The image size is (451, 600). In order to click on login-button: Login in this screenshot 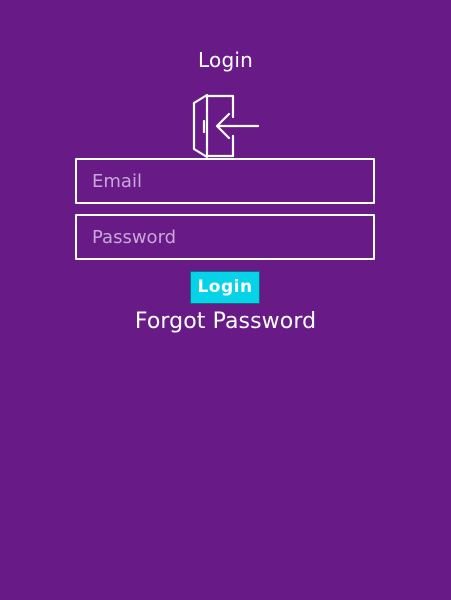, I will do `click(225, 287)`.